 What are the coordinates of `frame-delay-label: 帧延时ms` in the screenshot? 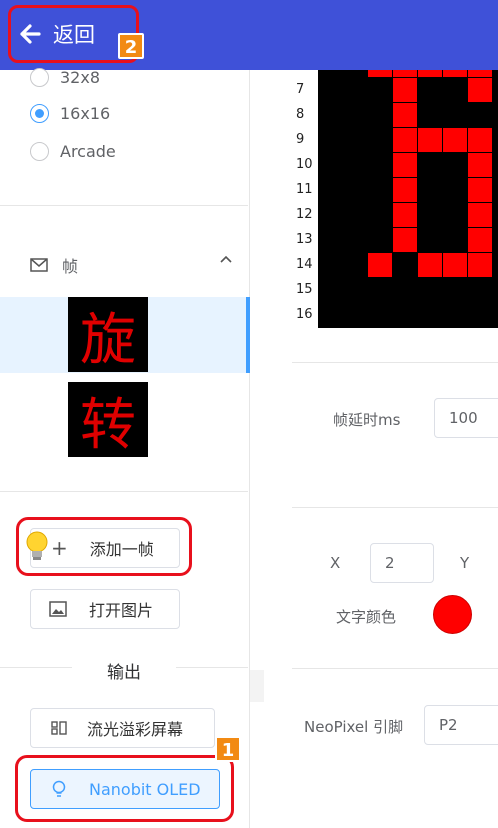 It's located at (367, 420).